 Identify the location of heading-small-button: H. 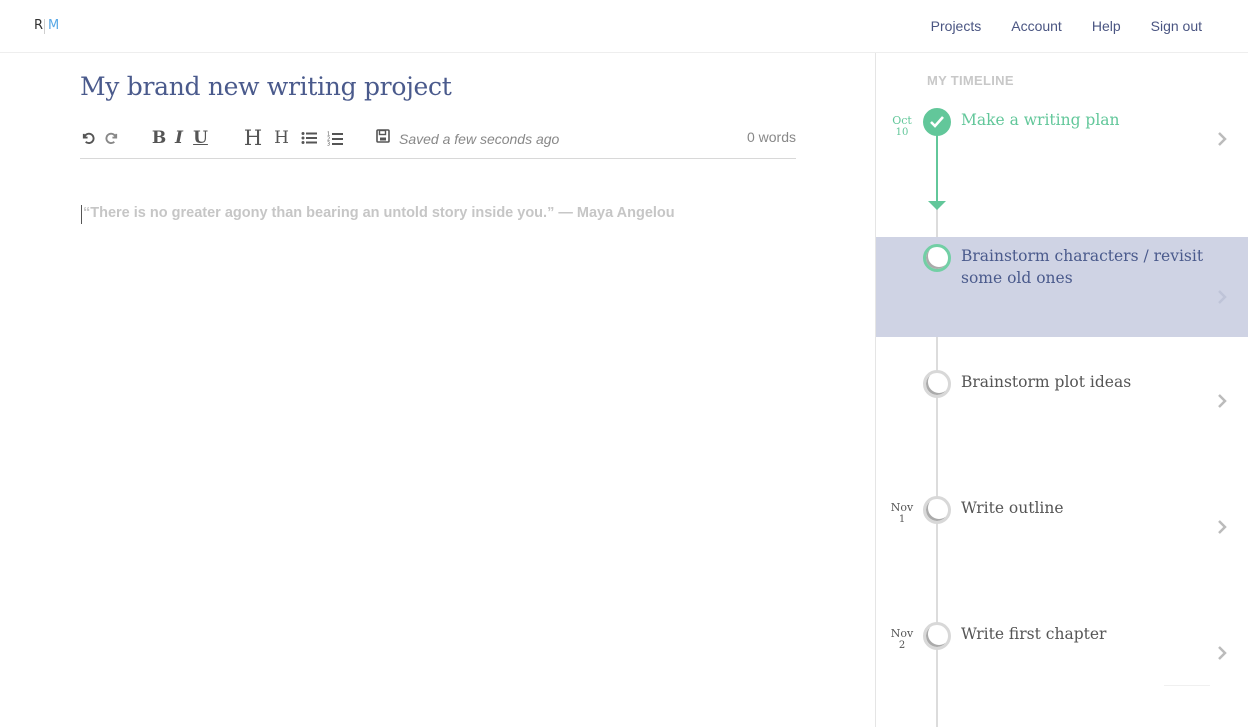
(281, 138).